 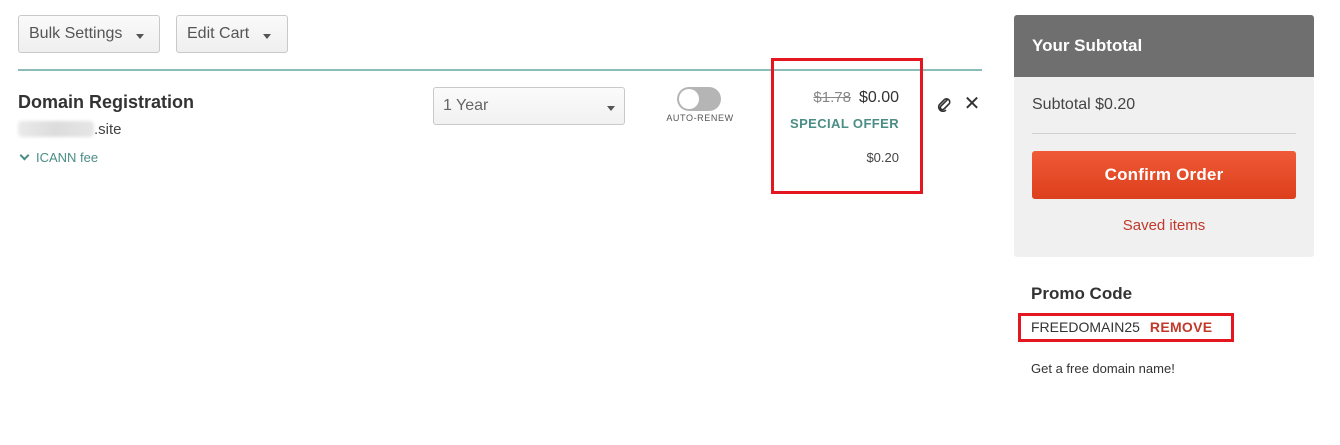 I want to click on edit-cart-dropdown: Edit Cart, so click(x=232, y=34).